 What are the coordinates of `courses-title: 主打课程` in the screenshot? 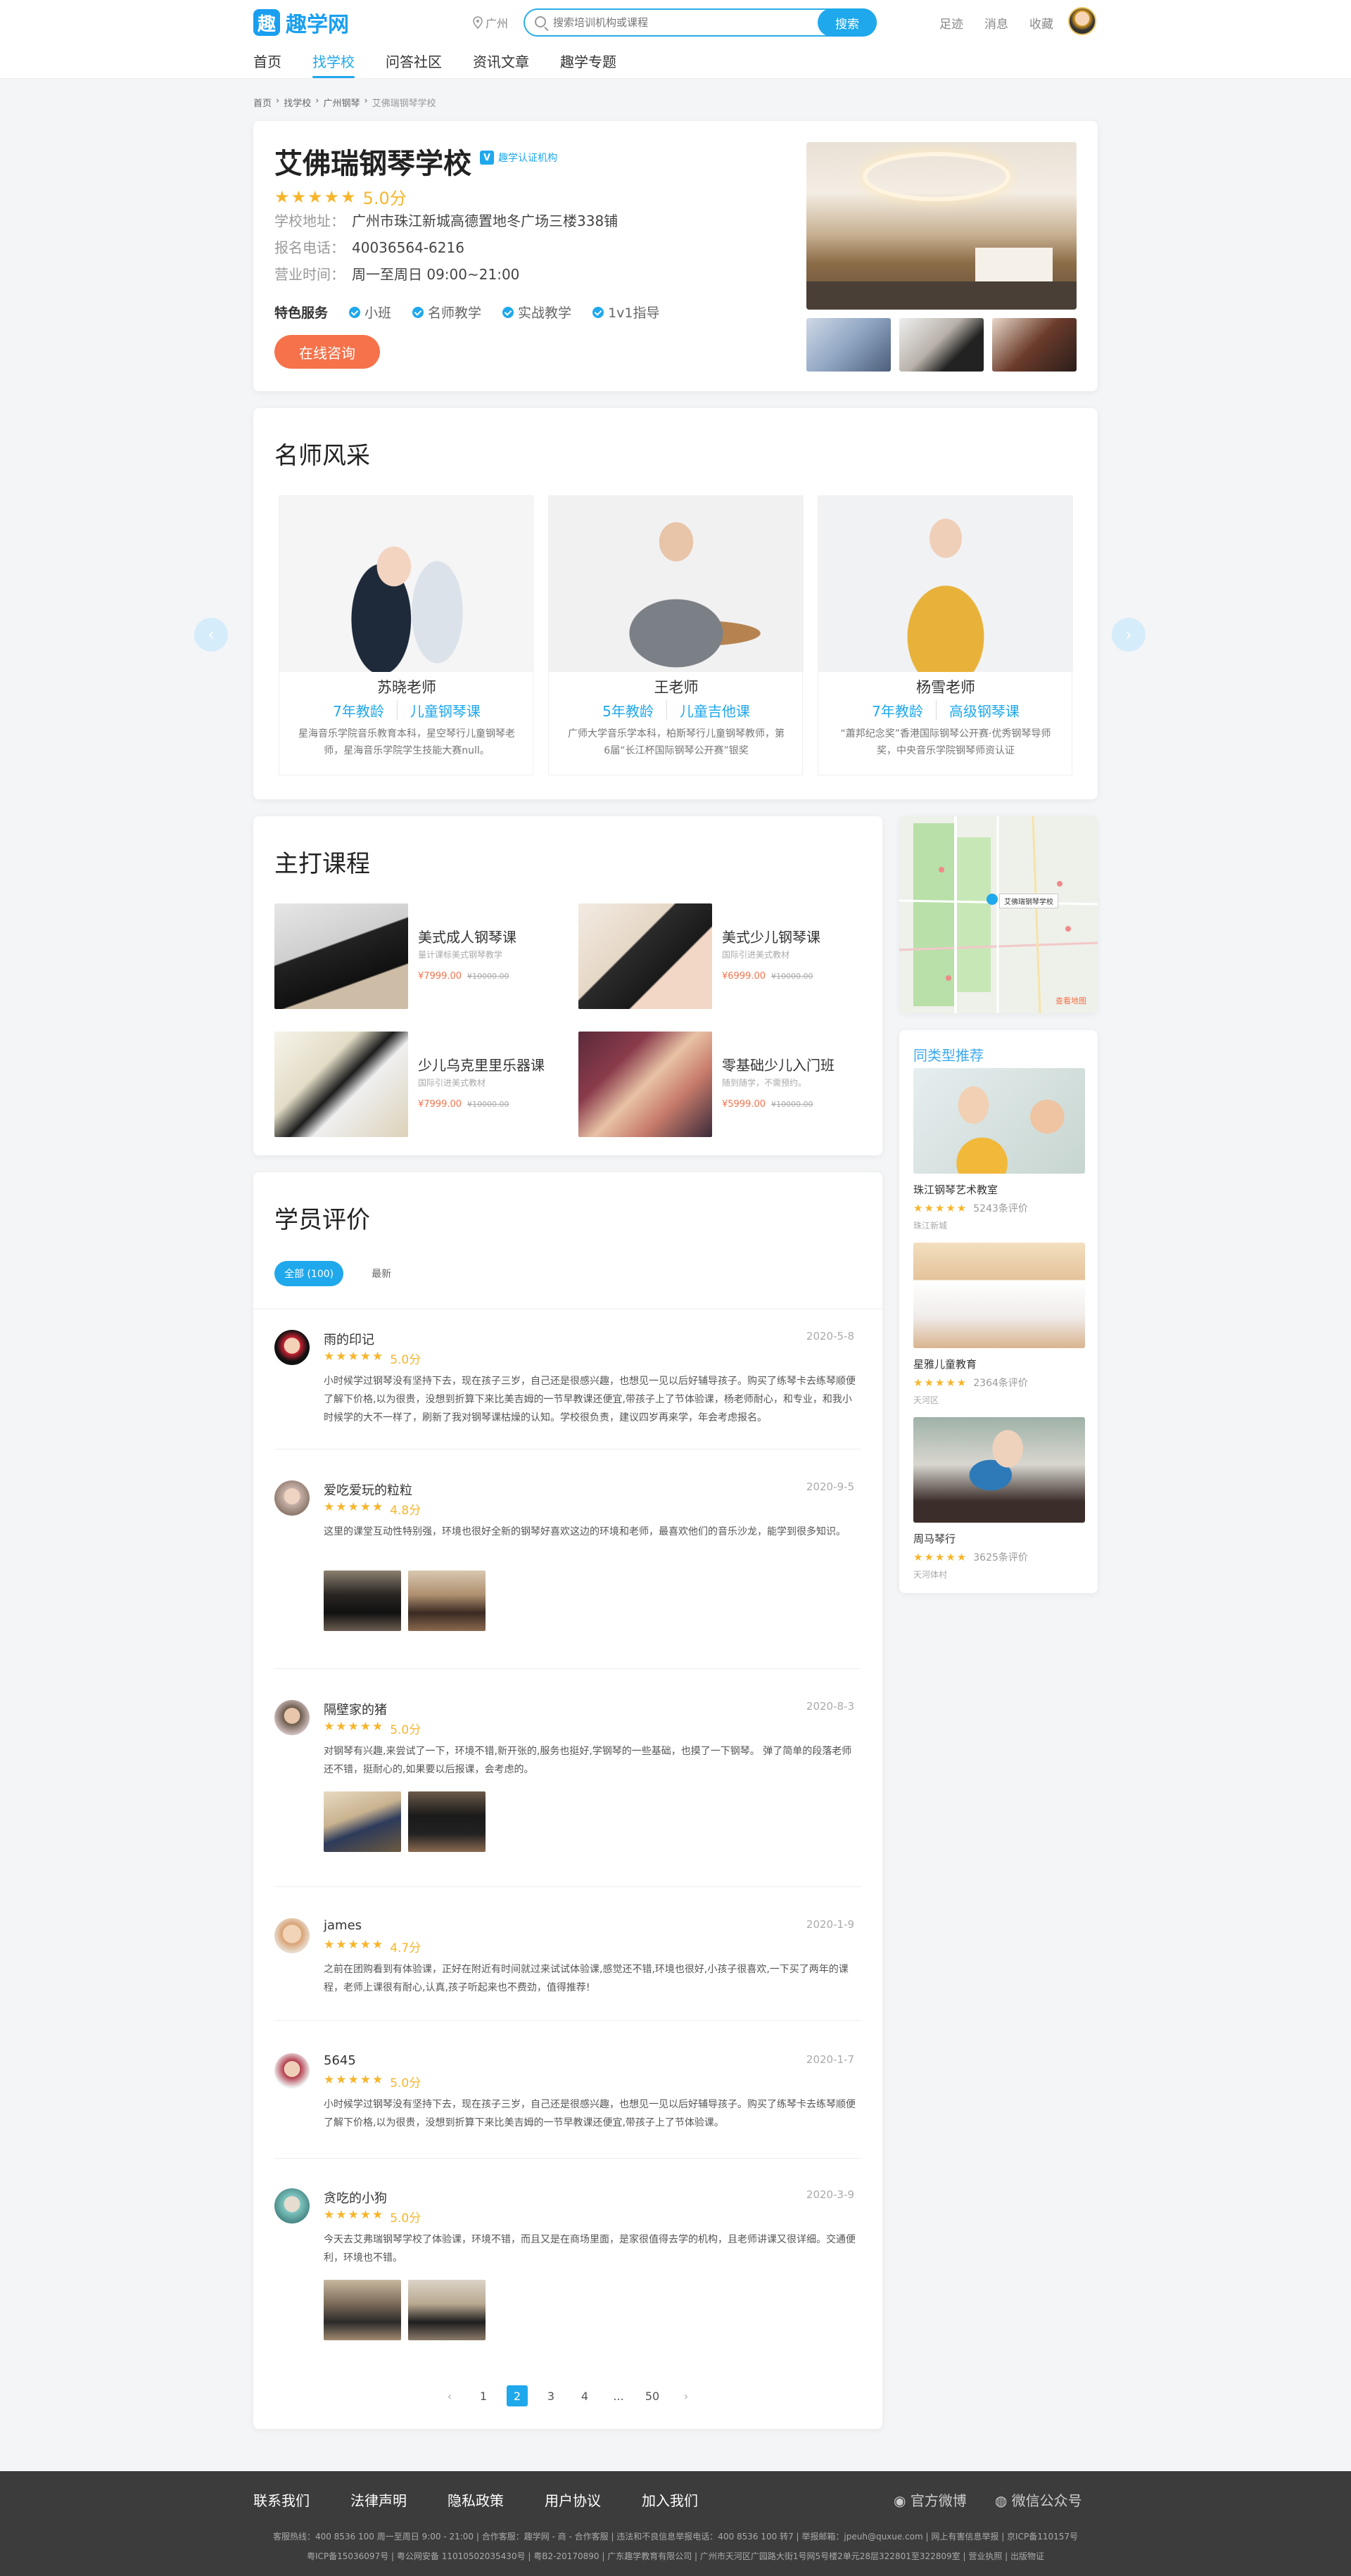 It's located at (322, 864).